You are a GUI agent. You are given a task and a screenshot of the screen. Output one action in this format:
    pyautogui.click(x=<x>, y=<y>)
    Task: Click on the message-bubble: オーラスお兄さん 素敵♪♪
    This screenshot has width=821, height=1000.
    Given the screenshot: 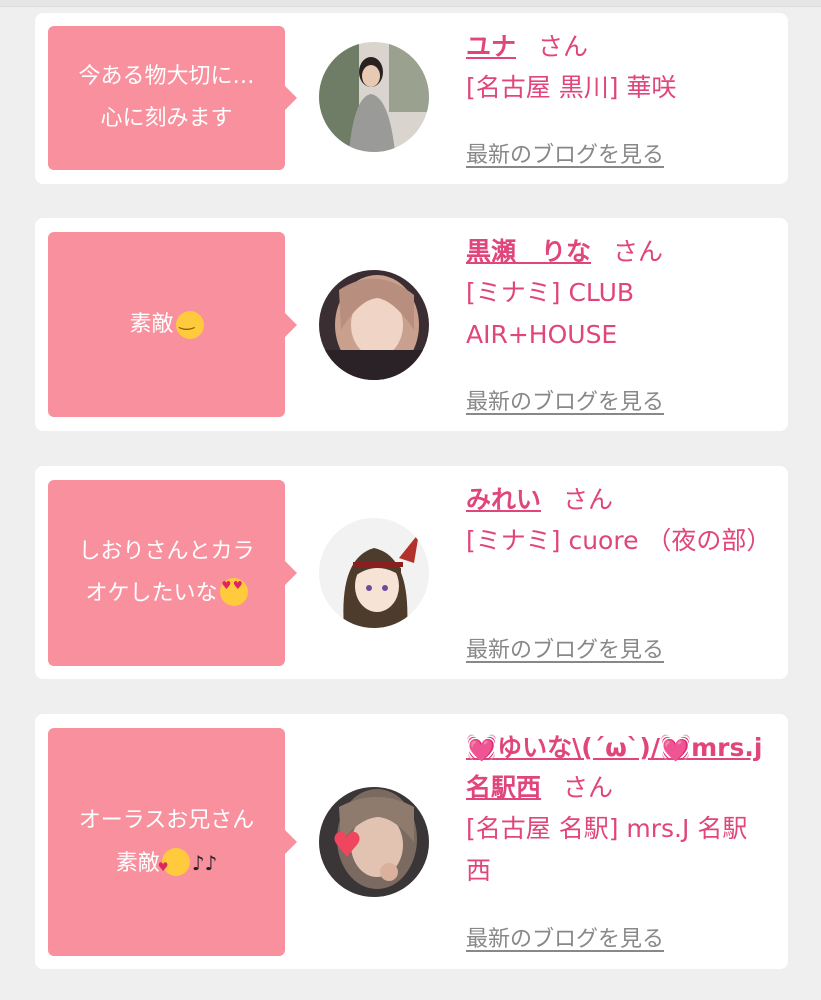 What is the action you would take?
    pyautogui.click(x=172, y=842)
    